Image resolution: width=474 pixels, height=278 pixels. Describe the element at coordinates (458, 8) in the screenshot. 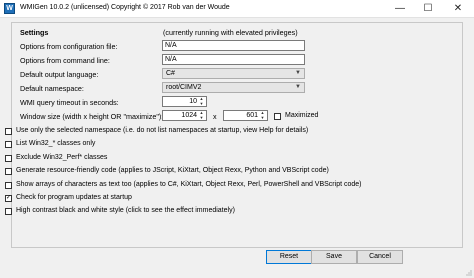

I see `close-button: ✕` at that location.